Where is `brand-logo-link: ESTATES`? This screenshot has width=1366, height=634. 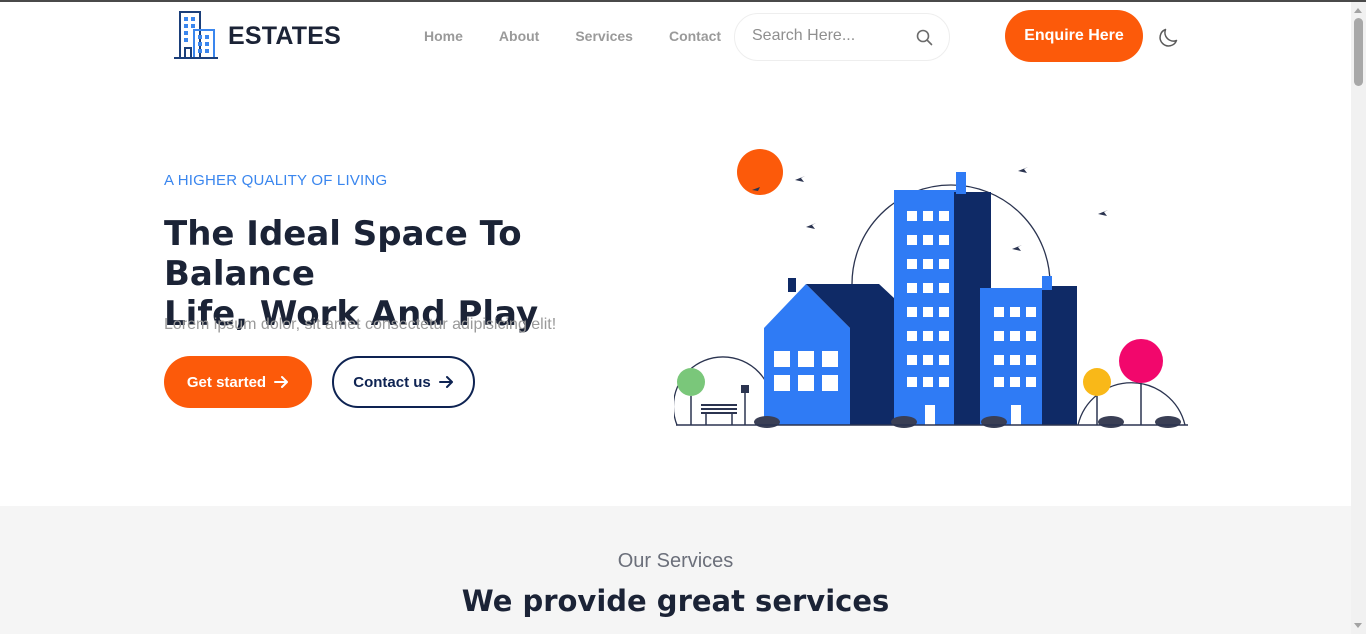
brand-logo-link: ESTATES is located at coordinates (256, 36).